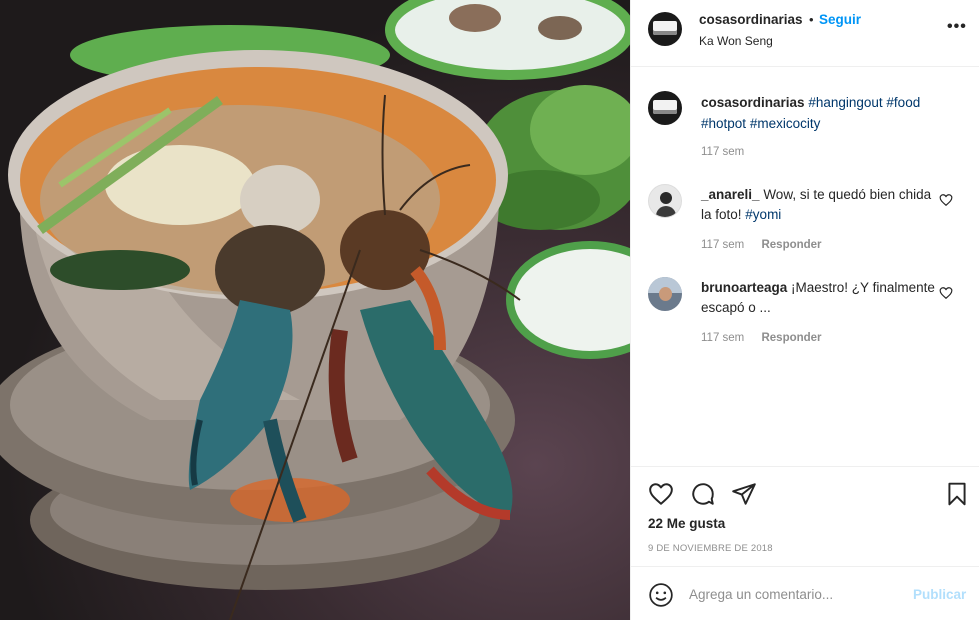 The image size is (979, 620). I want to click on hashtag-link: #mexicocity, so click(785, 123).